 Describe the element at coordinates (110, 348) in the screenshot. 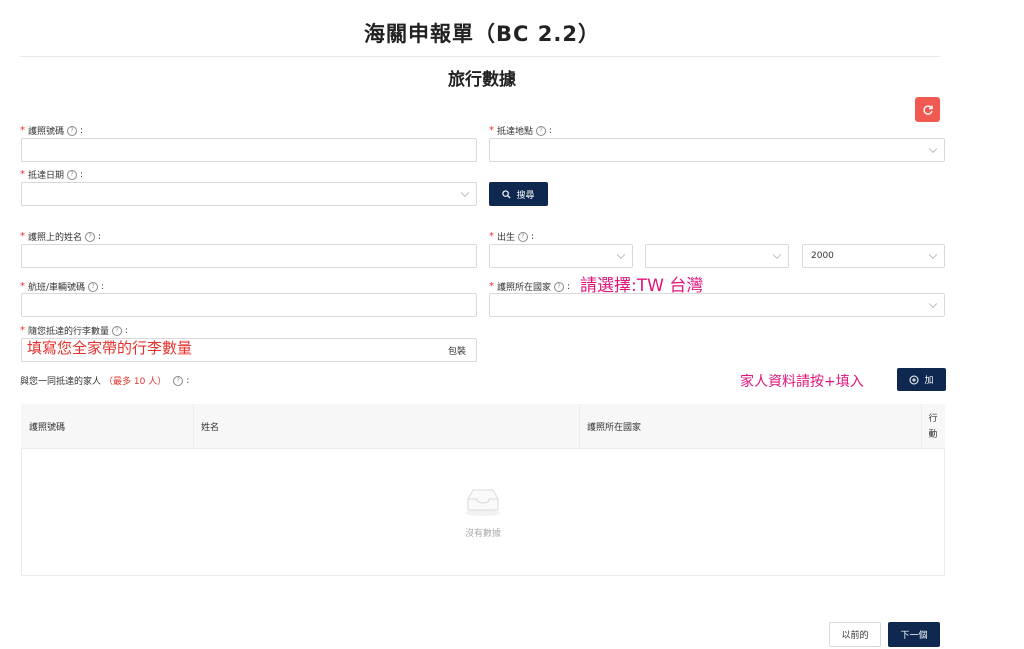

I see `baggage-hint-annotation: 填寫您全家帶的行李數量` at that location.